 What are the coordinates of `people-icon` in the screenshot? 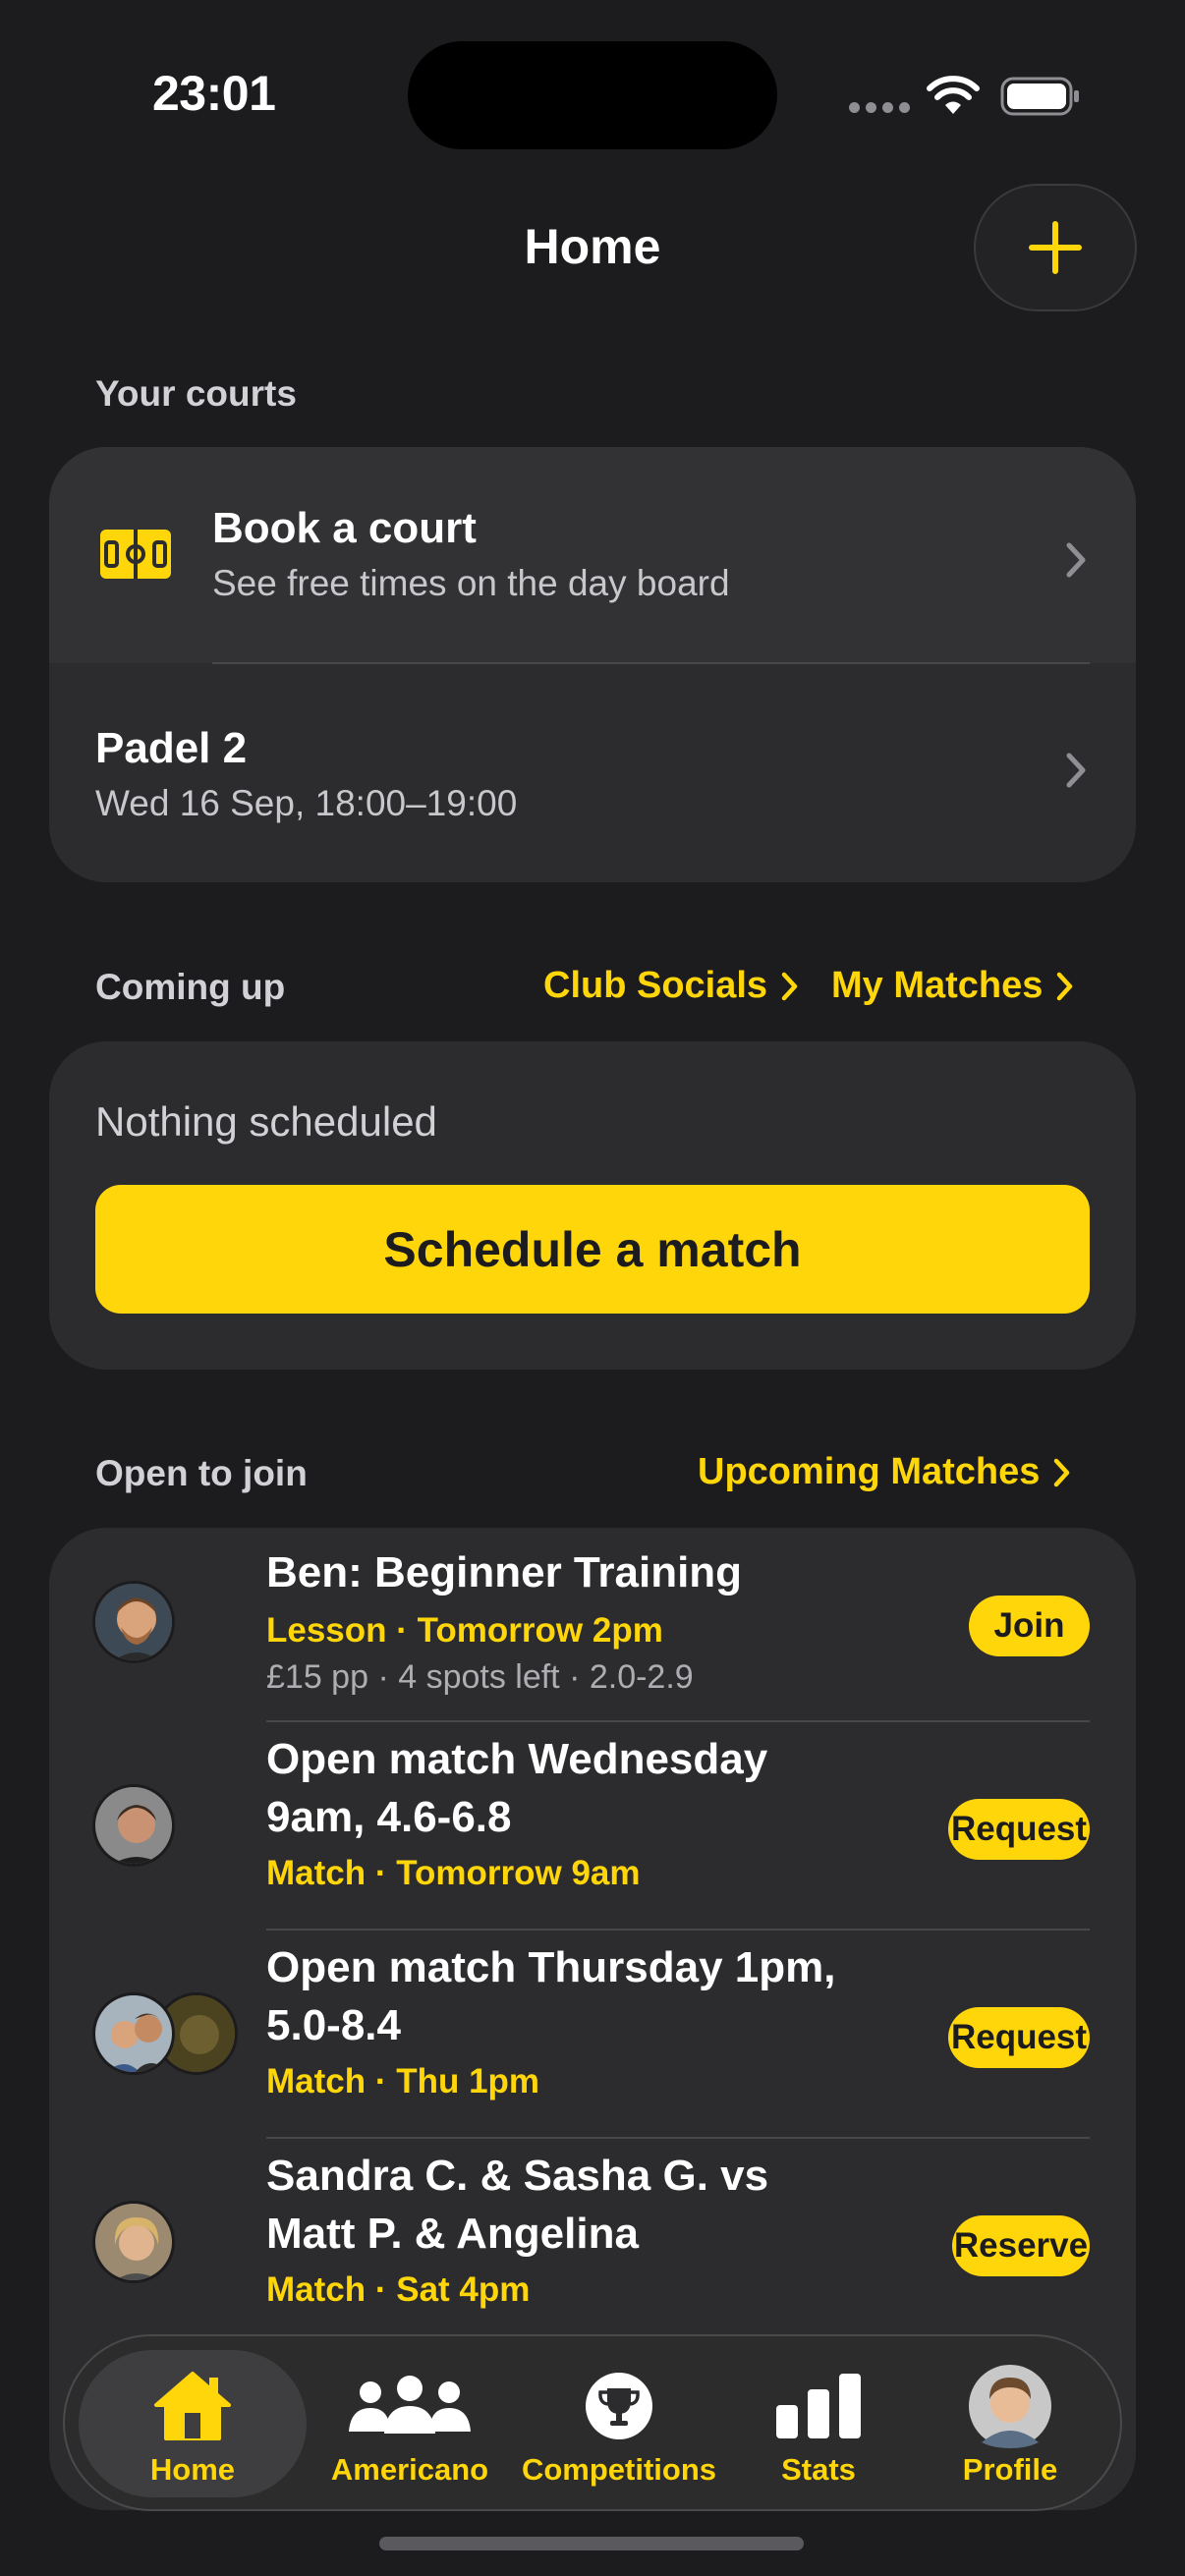 It's located at (410, 2405).